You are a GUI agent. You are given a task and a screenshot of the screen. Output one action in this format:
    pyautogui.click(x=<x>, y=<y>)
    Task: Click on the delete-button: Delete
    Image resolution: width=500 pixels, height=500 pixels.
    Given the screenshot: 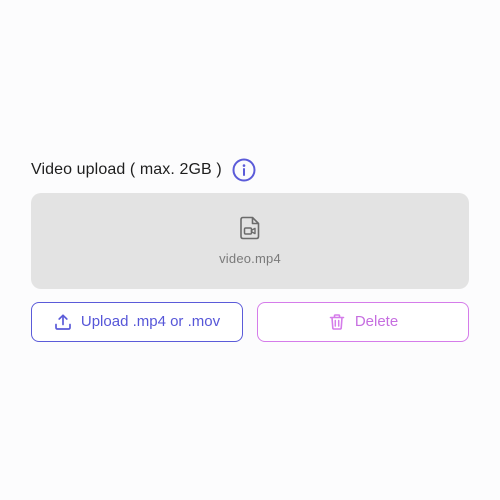 What is the action you would take?
    pyautogui.click(x=363, y=322)
    